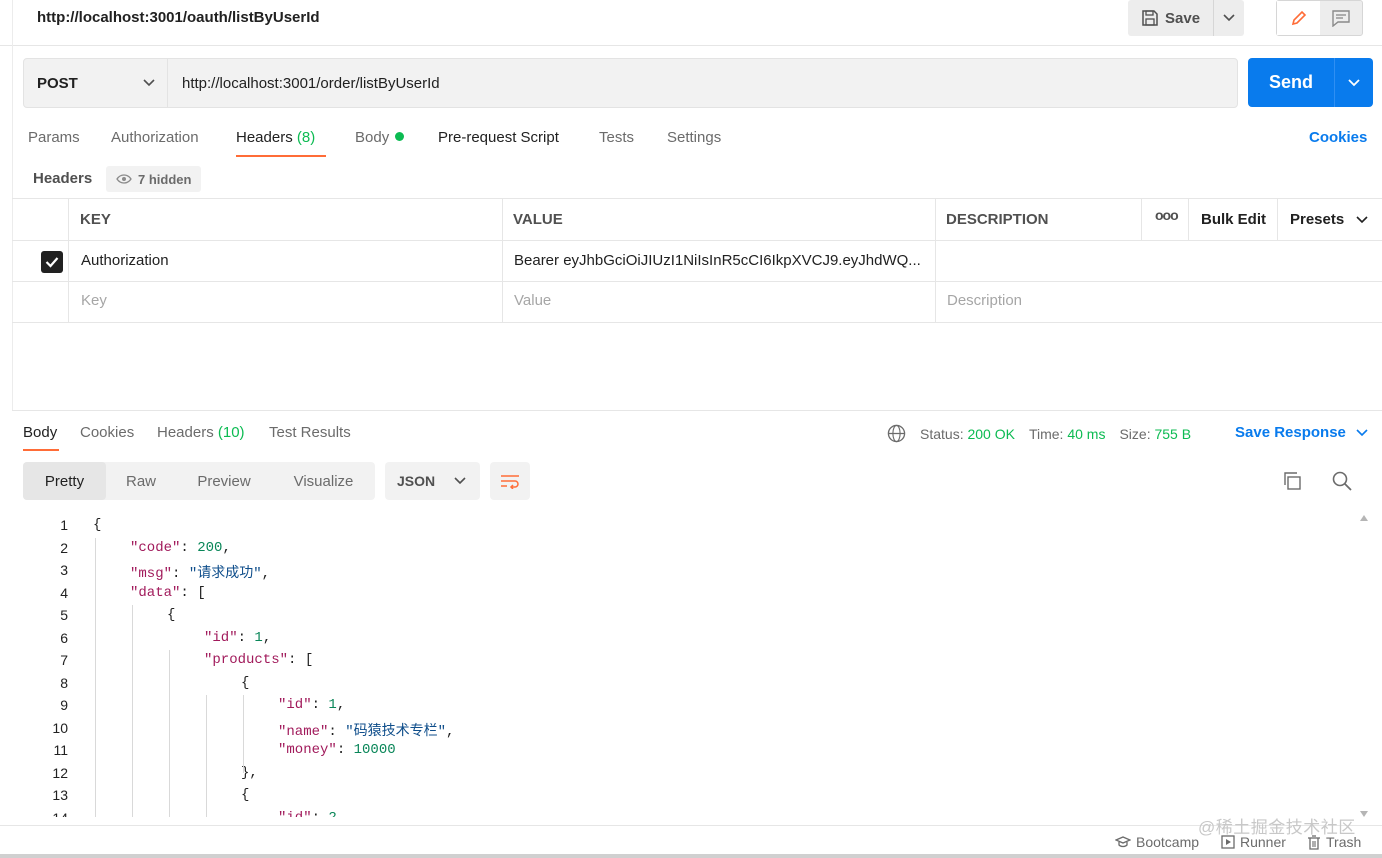  Describe the element at coordinates (1277, 219) in the screenshot. I see `column-divider` at that location.